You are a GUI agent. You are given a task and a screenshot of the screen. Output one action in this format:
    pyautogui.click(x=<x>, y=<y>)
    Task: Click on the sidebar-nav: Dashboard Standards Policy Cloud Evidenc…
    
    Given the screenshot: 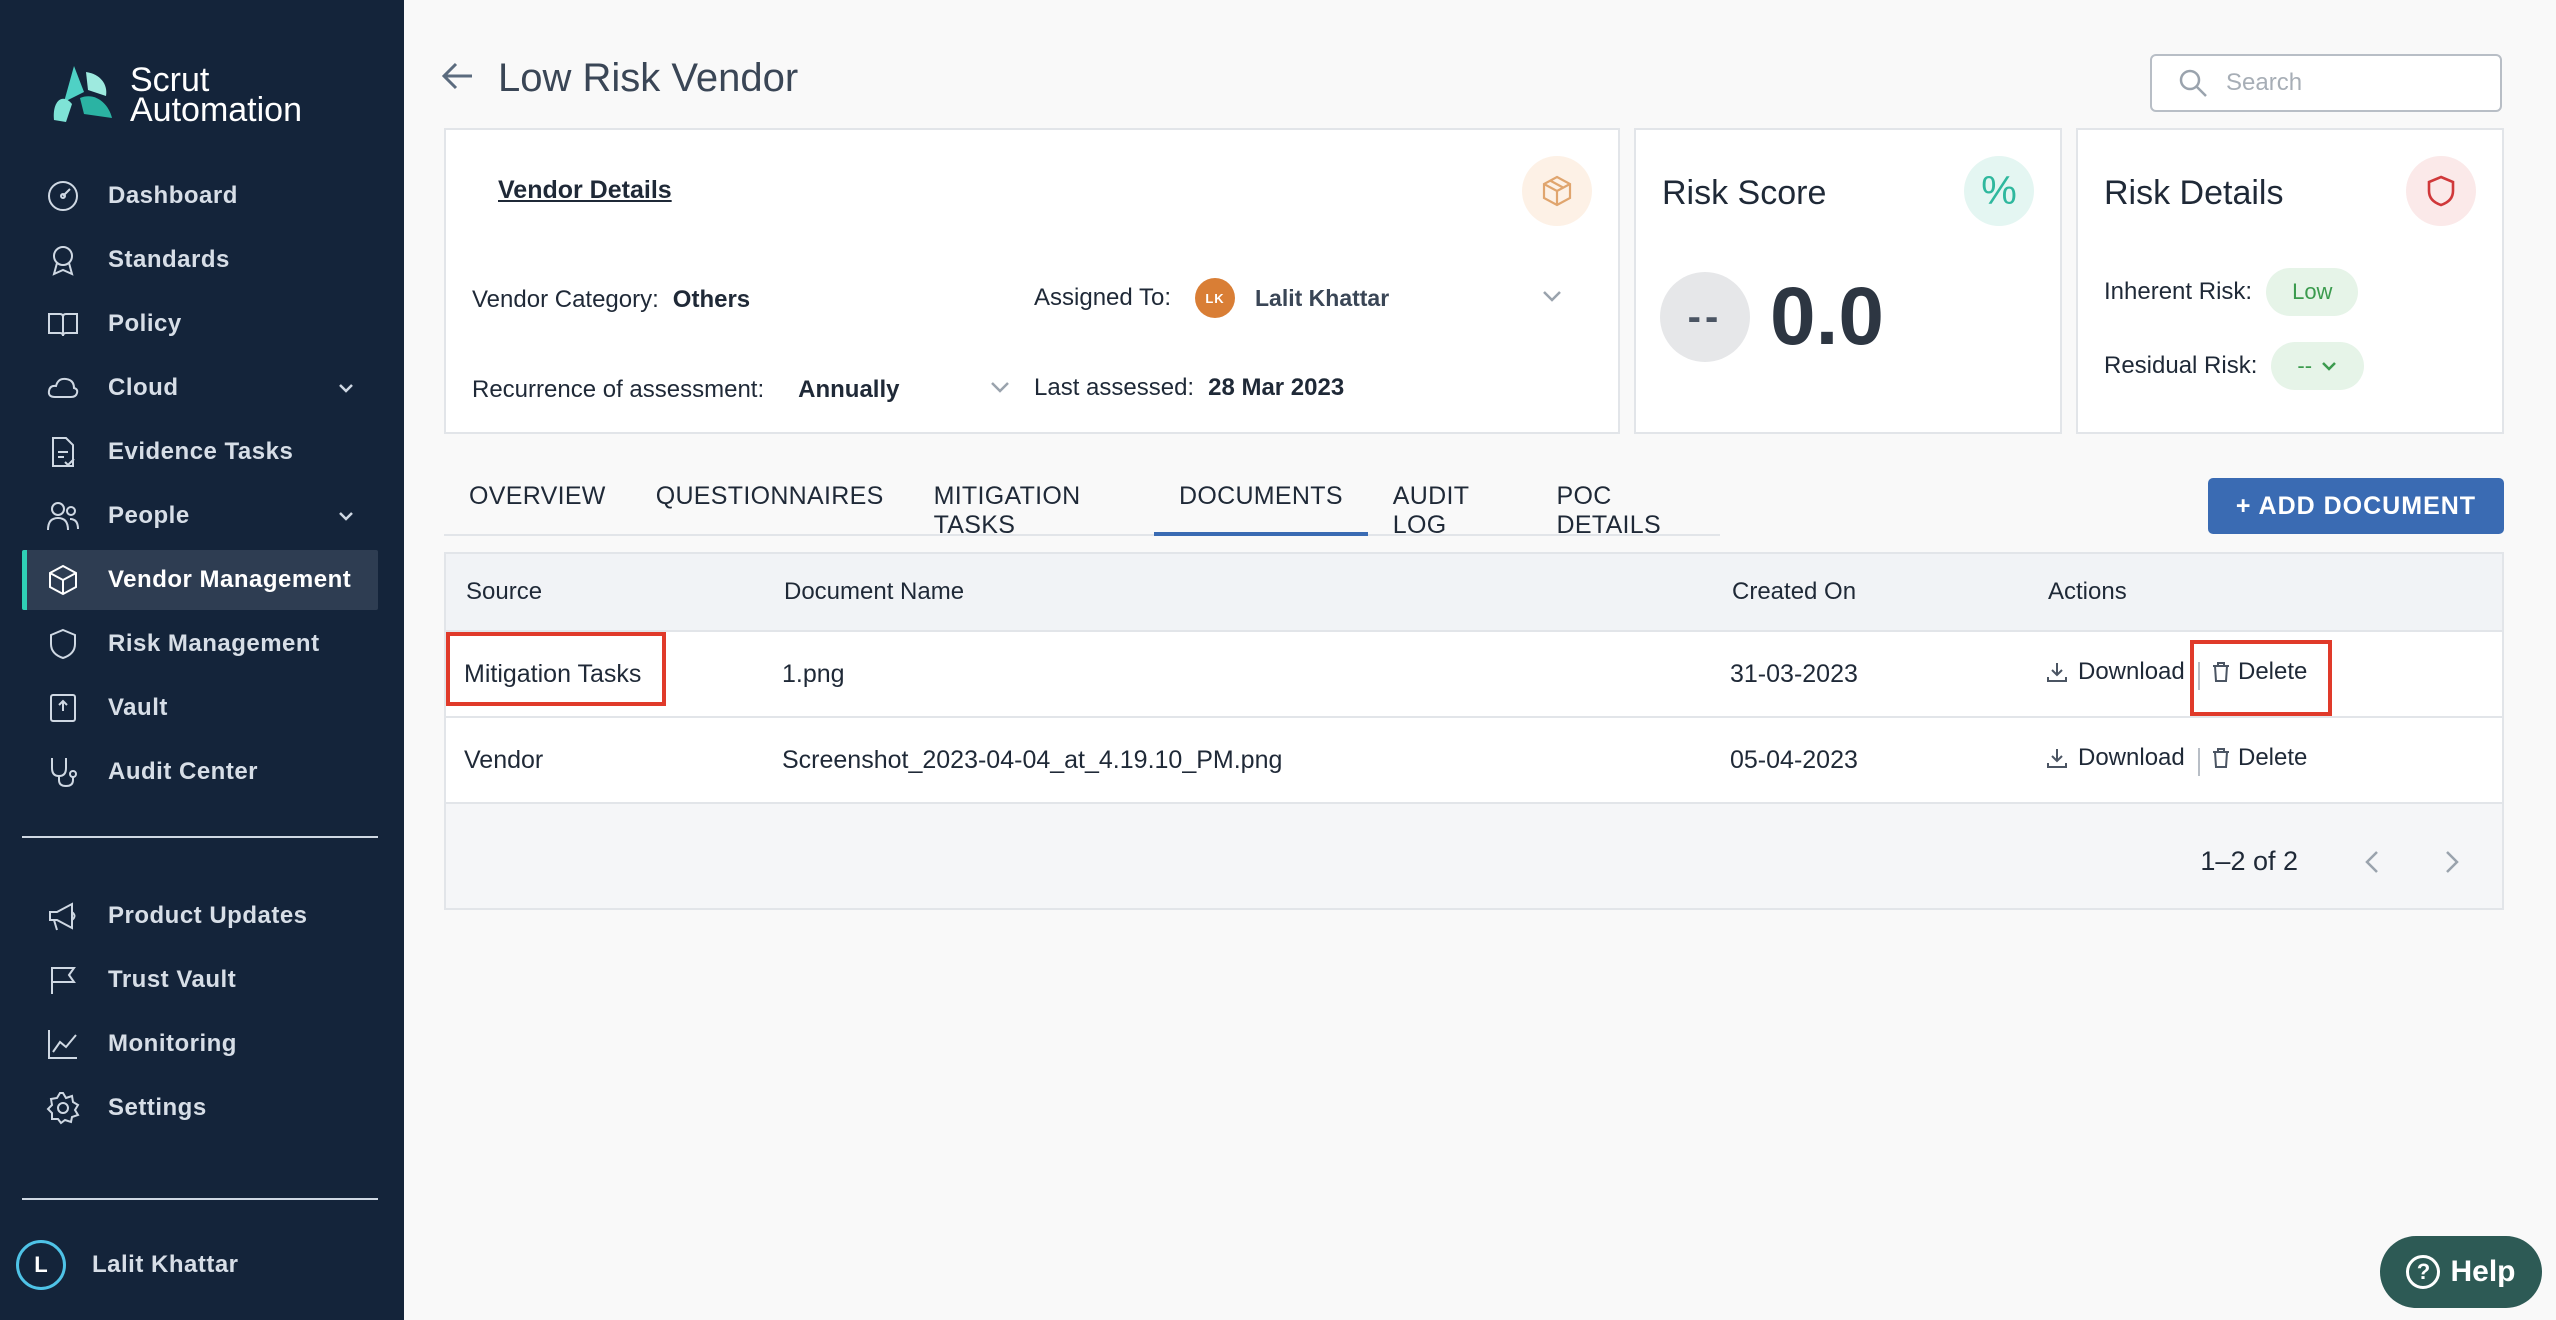 What is the action you would take?
    pyautogui.click(x=200, y=654)
    